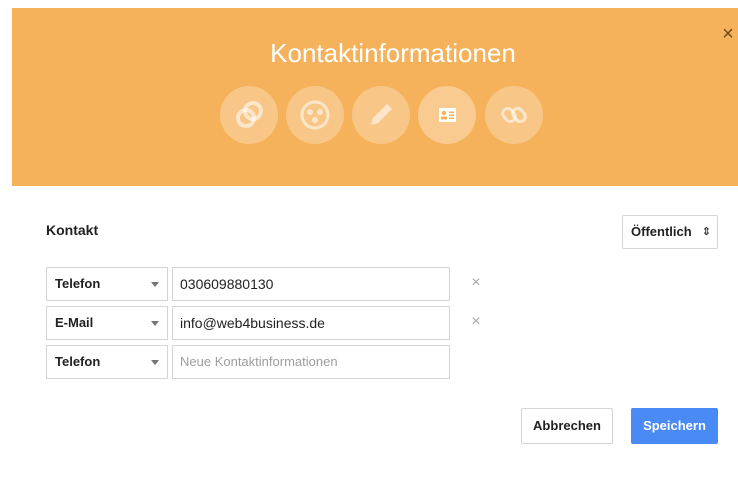 This screenshot has width=738, height=477. I want to click on step-edit, so click(381, 115).